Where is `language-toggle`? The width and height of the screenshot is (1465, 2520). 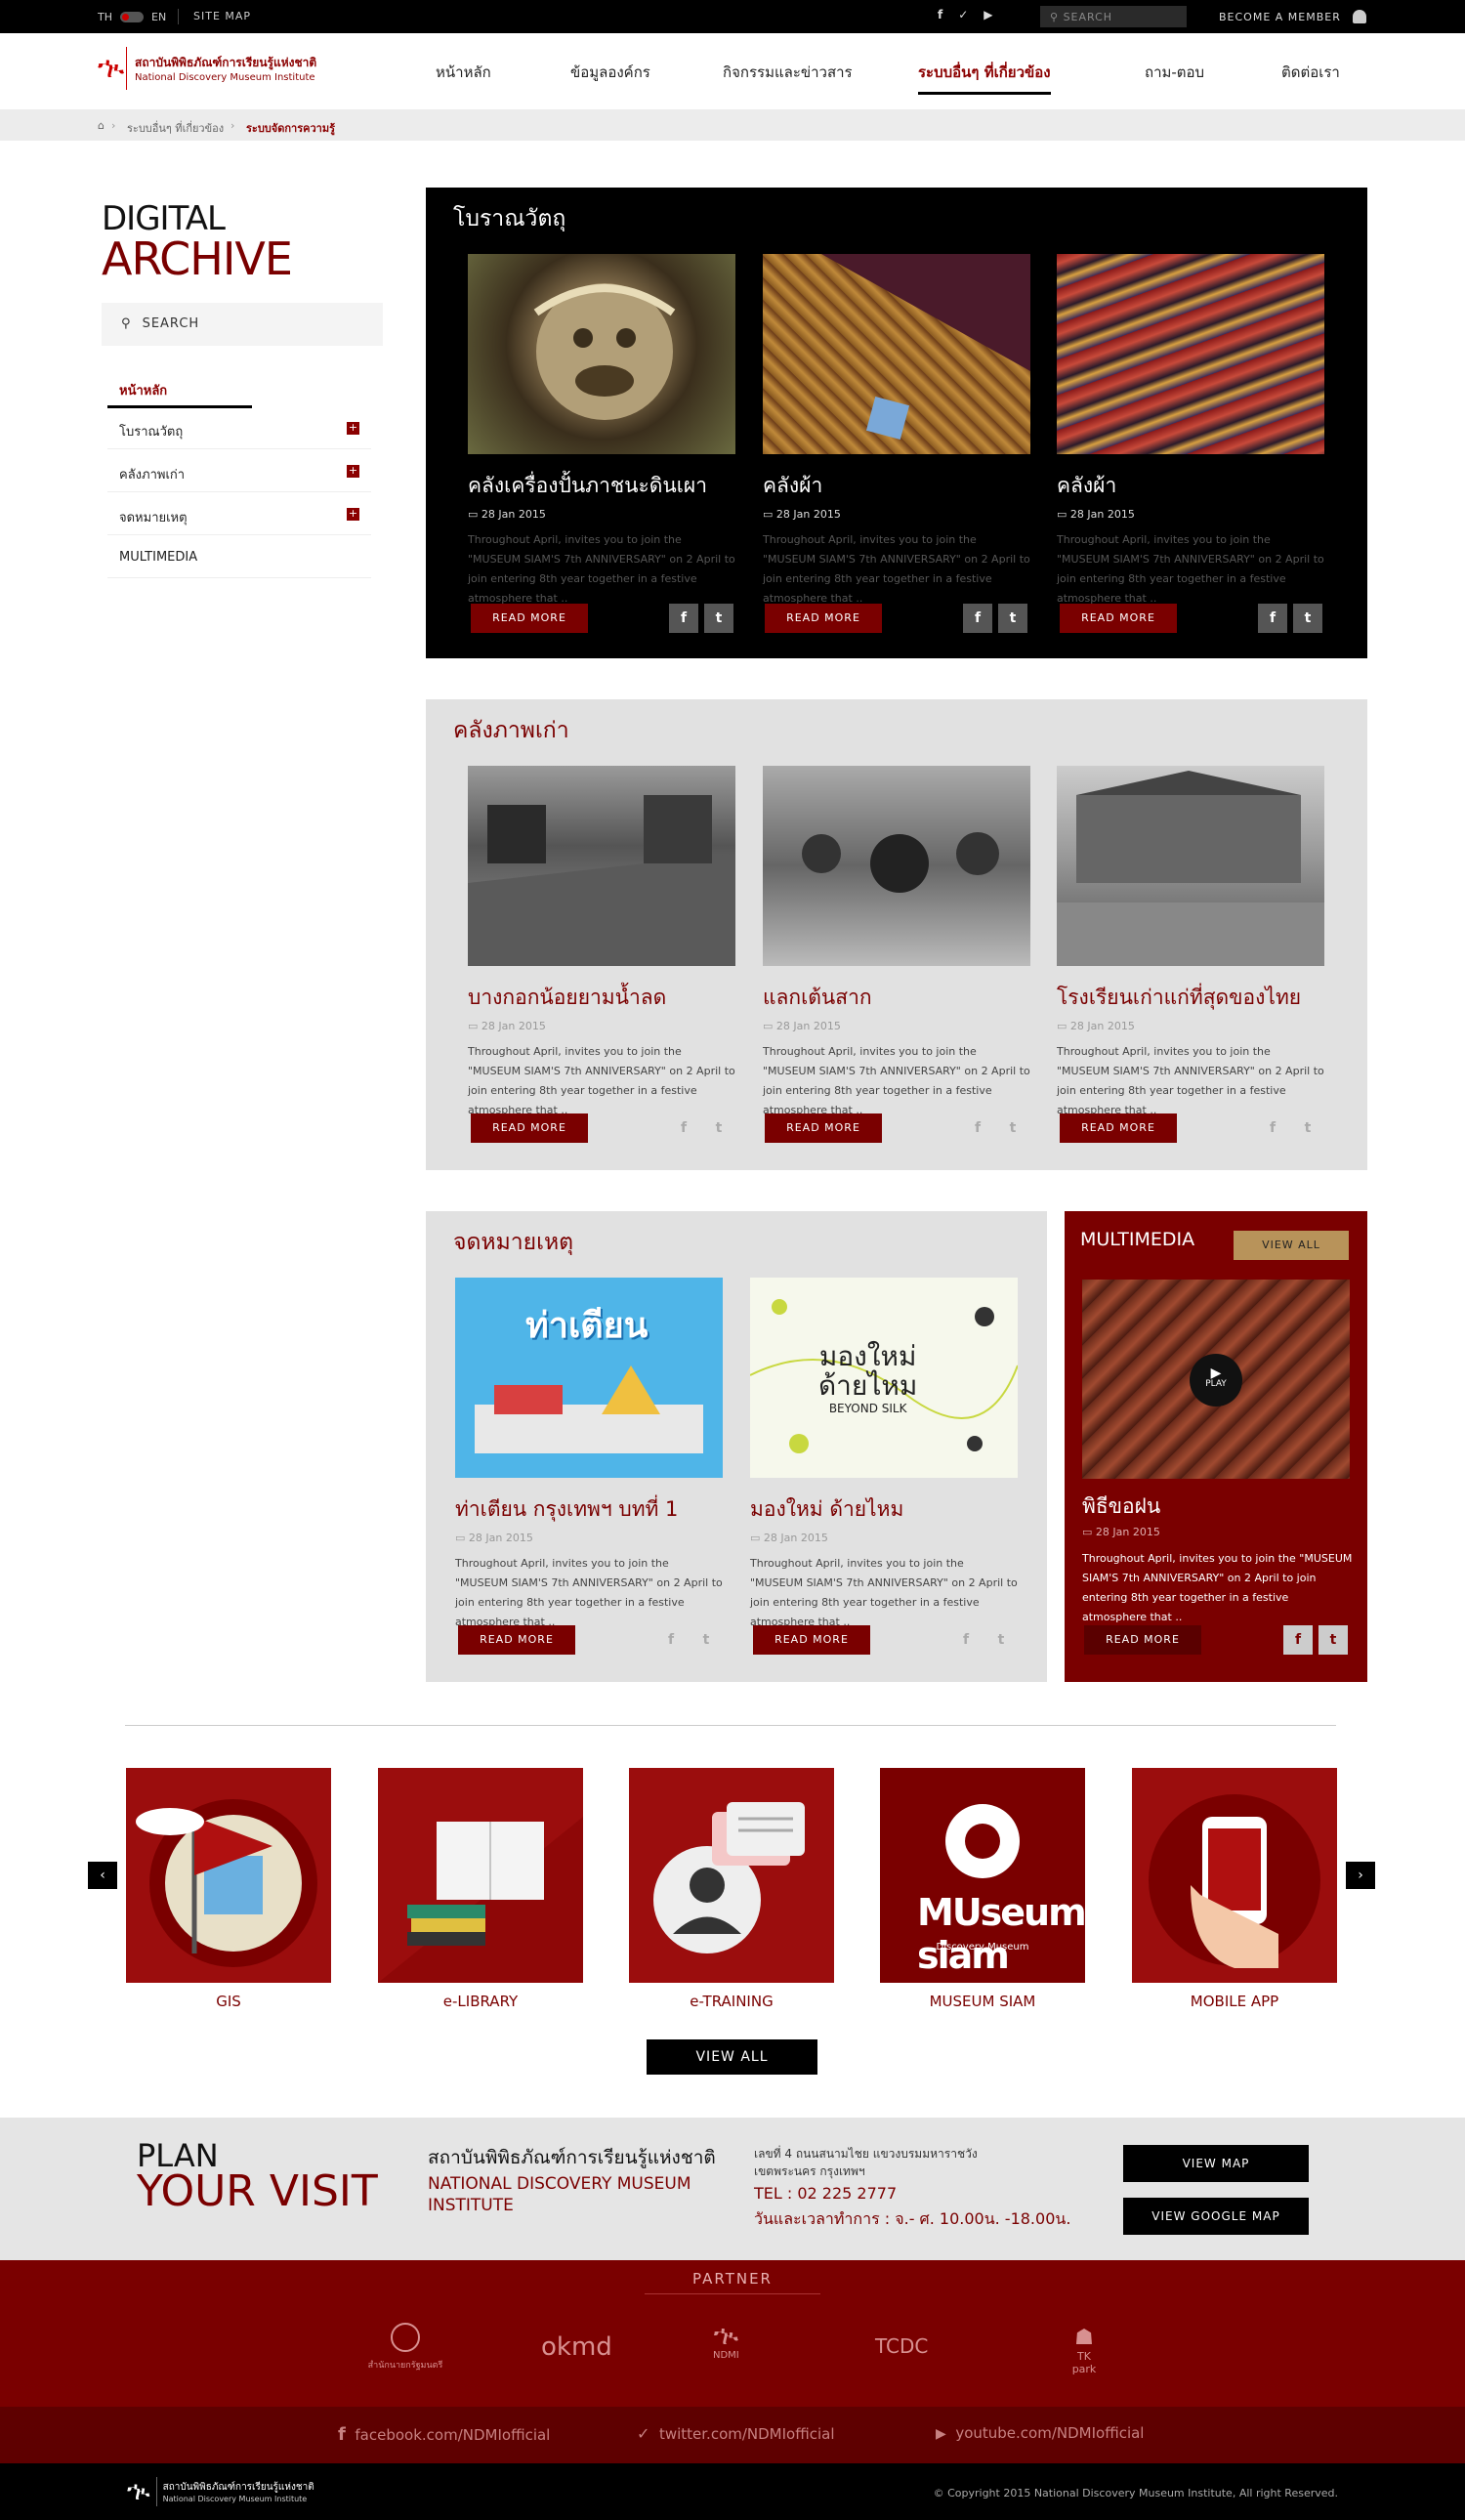
language-toggle is located at coordinates (132, 17).